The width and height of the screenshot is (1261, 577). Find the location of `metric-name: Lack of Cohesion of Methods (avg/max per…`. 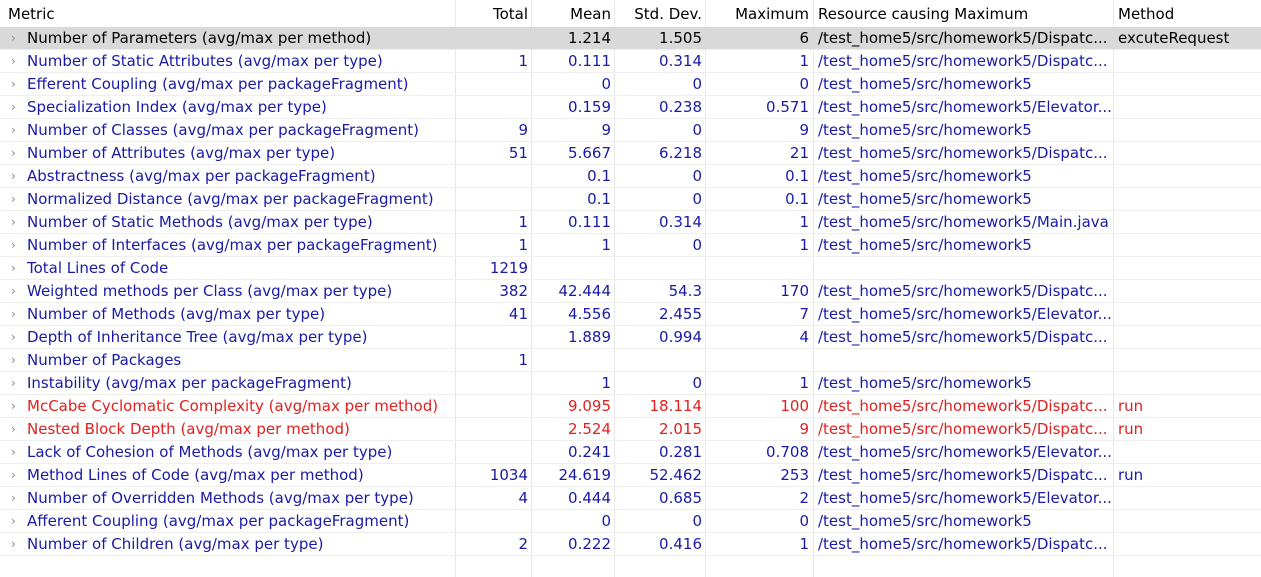

metric-name: Lack of Cohesion of Methods (avg/max per… is located at coordinates (210, 452).